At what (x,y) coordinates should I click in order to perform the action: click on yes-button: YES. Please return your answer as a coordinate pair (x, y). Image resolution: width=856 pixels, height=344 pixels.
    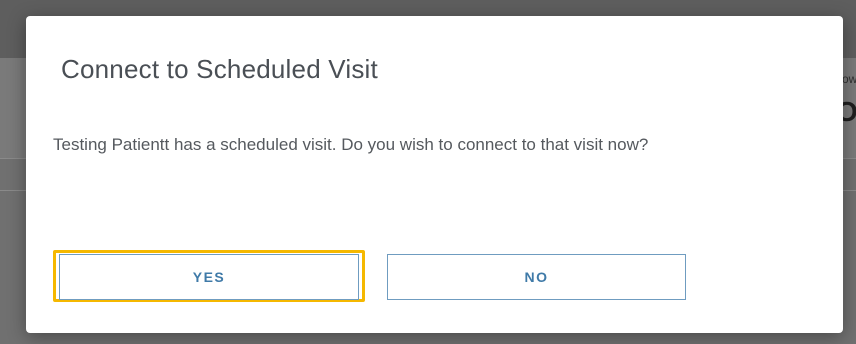
    Looking at the image, I should click on (209, 277).